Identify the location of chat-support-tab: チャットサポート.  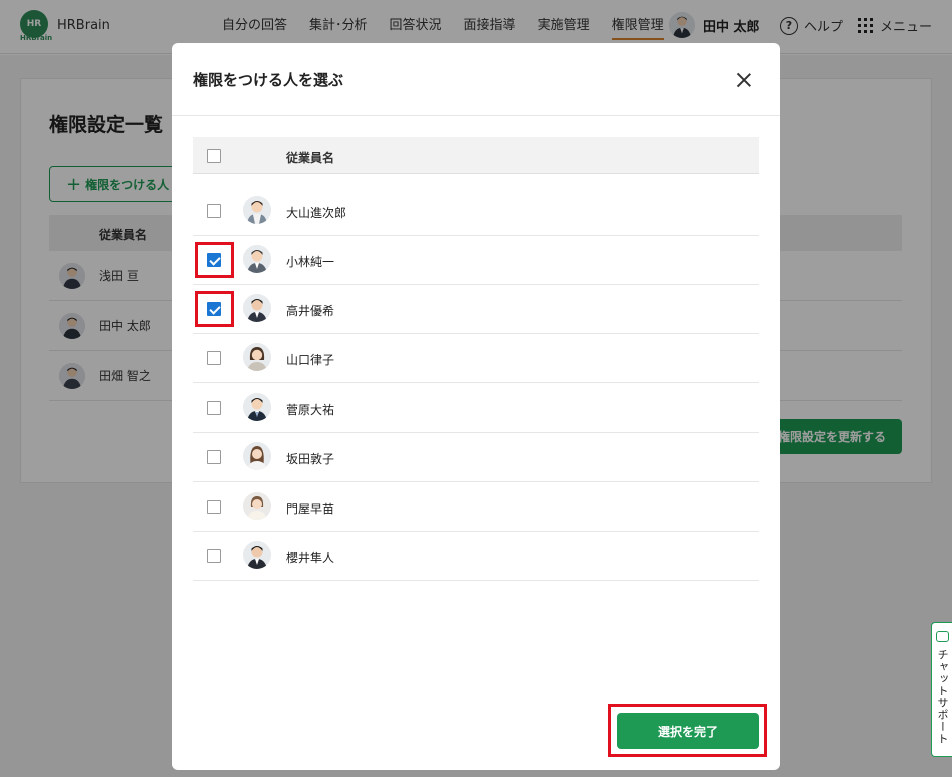
(941, 689).